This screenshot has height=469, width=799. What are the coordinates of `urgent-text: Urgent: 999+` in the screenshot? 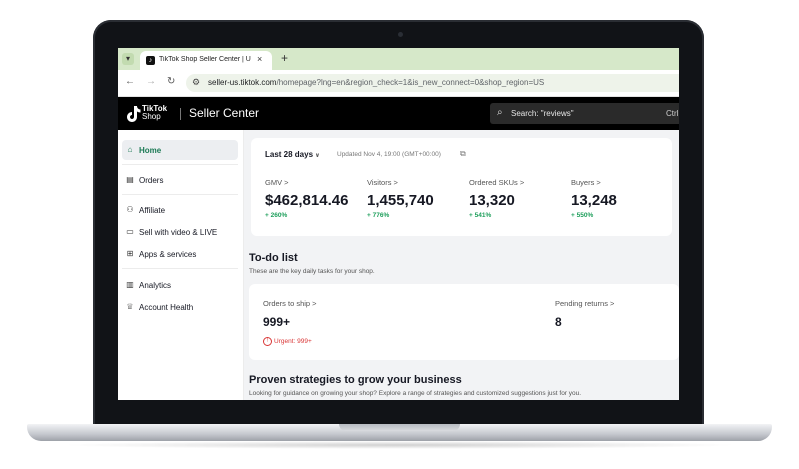 It's located at (293, 342).